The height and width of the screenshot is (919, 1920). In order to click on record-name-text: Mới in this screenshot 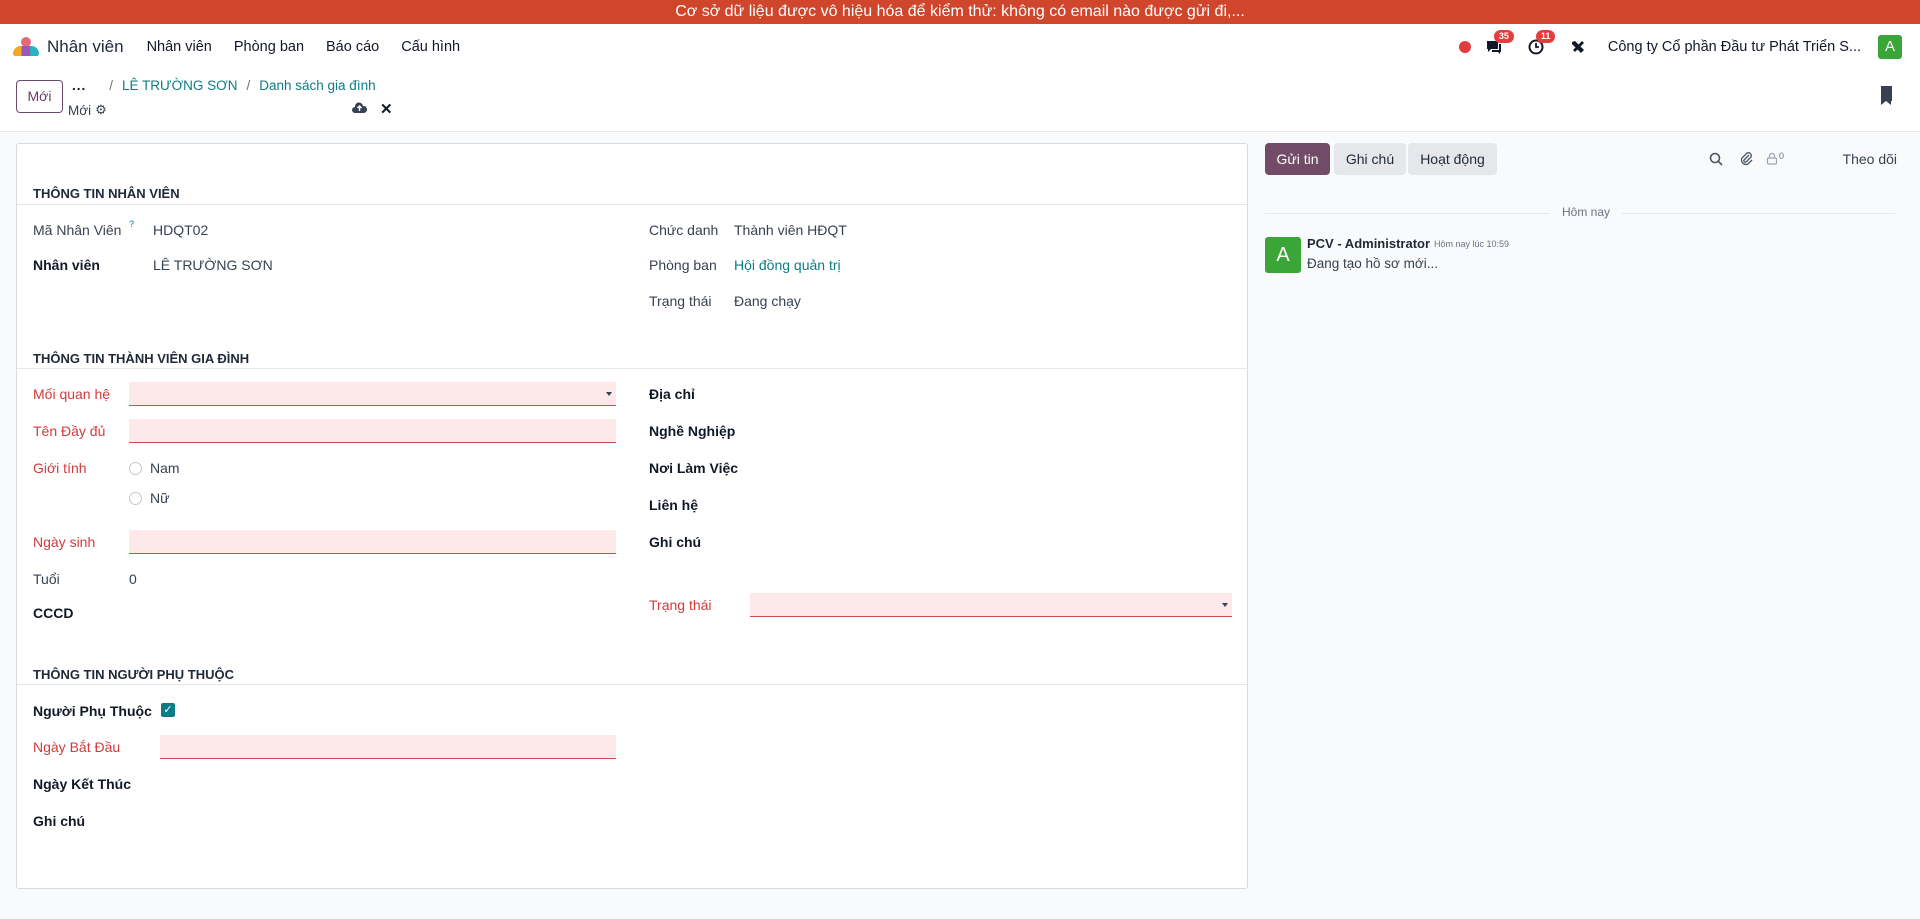, I will do `click(80, 110)`.